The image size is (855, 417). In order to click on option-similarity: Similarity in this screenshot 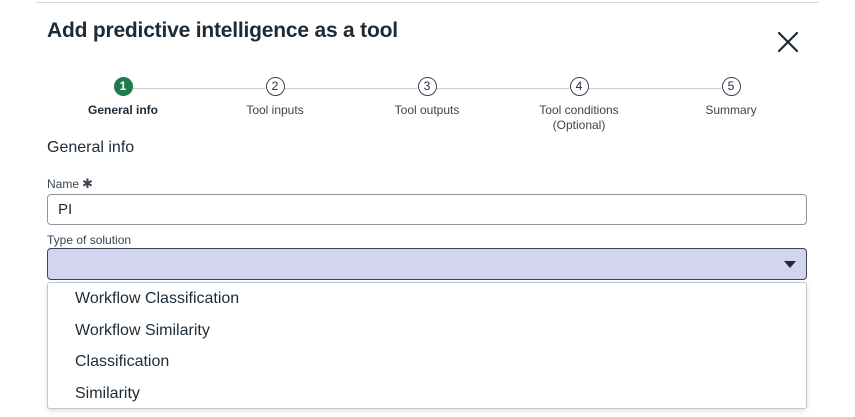, I will do `click(427, 393)`.